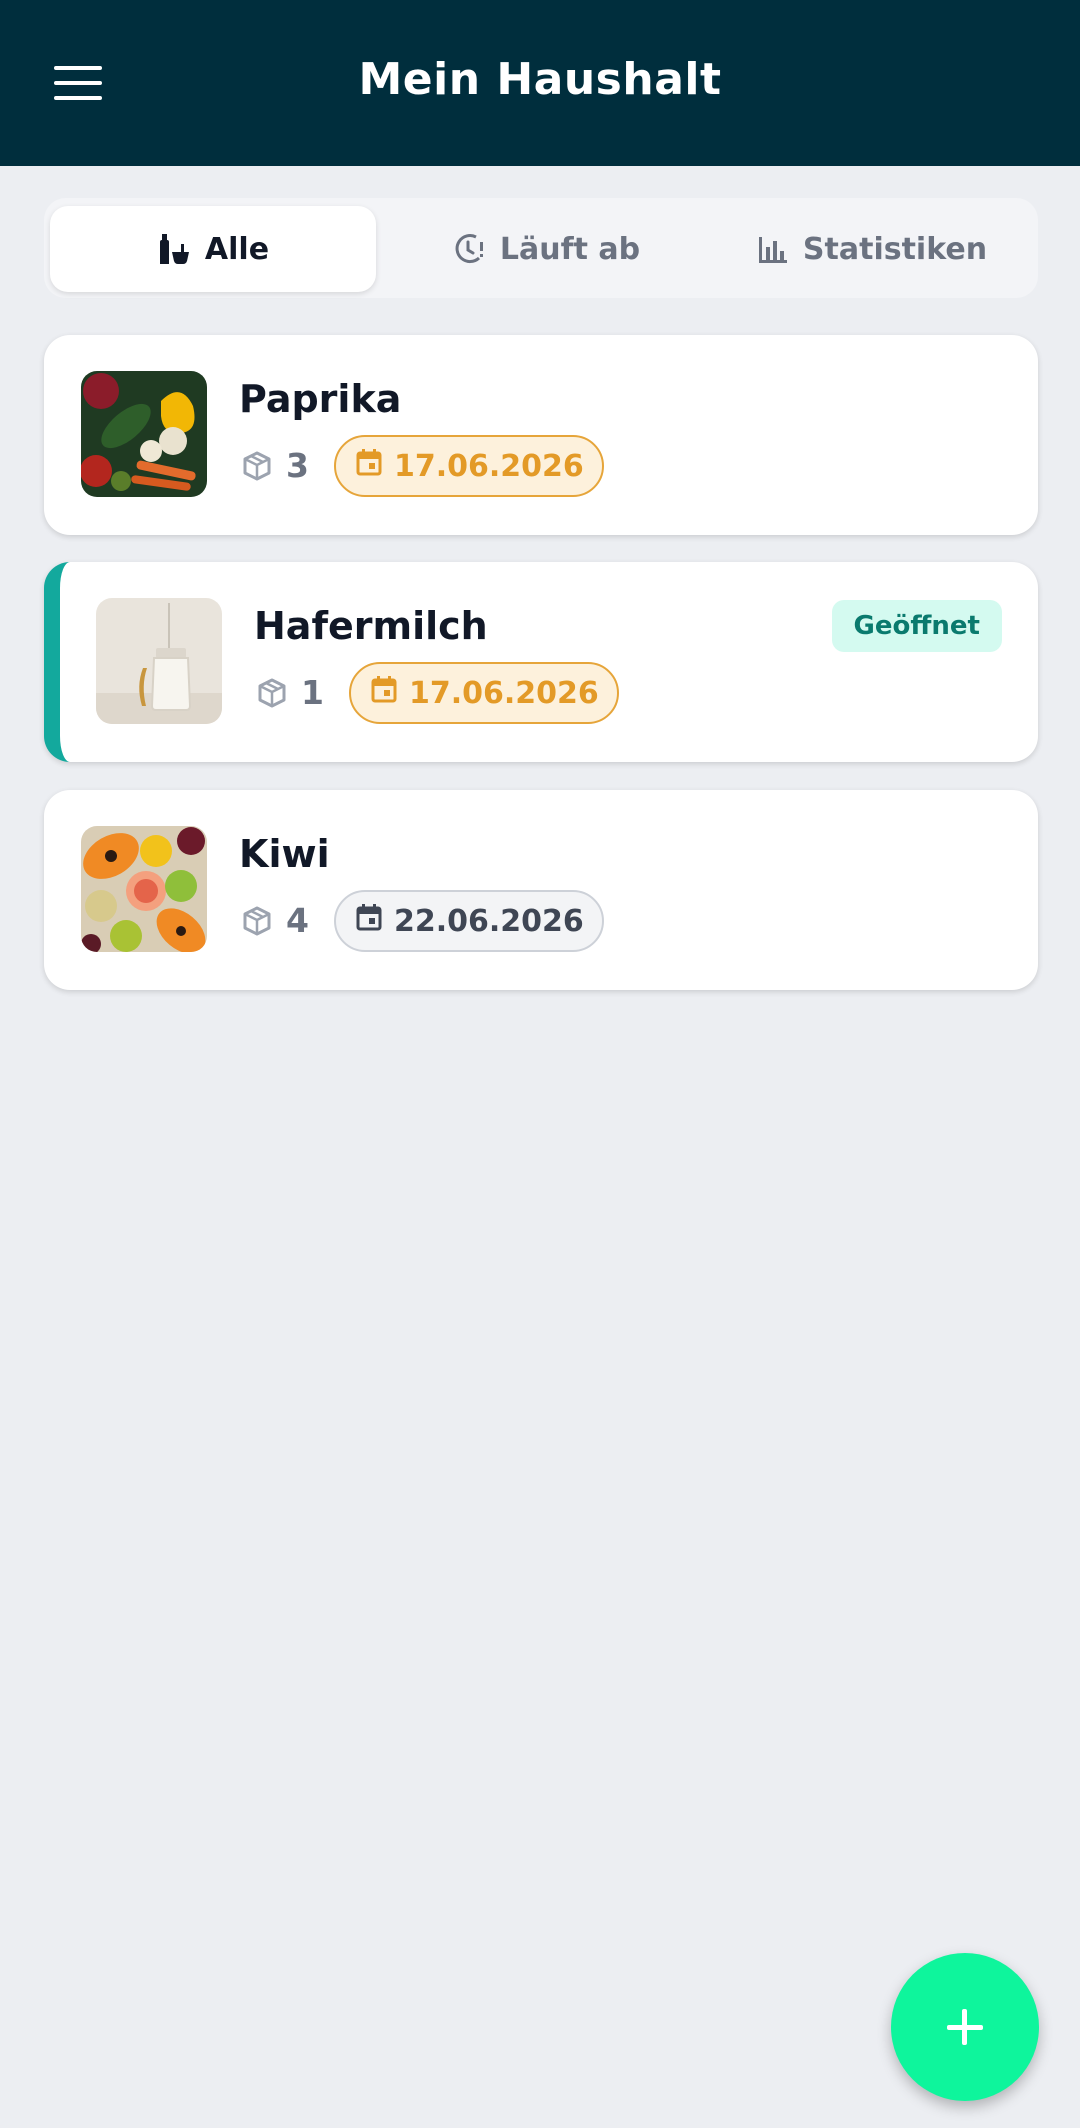 The width and height of the screenshot is (1080, 2128). I want to click on page-title: Mein Haushalt, so click(540, 79).